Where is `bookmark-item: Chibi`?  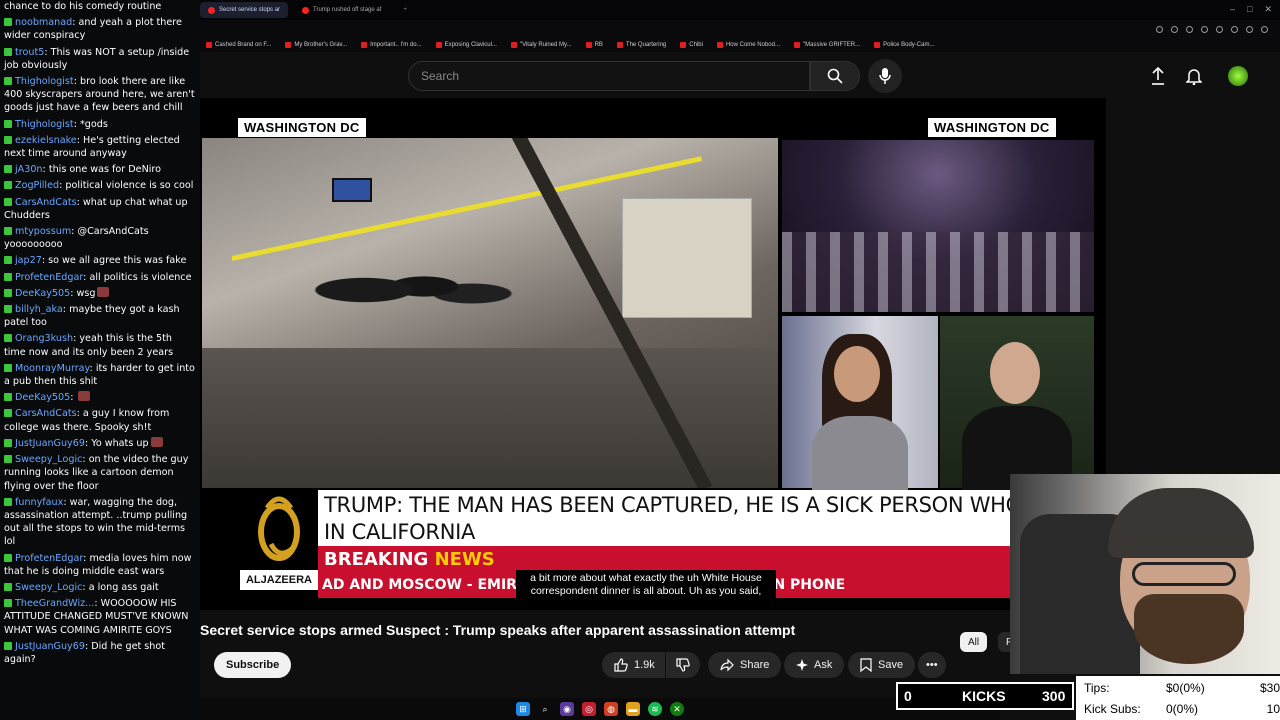 bookmark-item: Chibi is located at coordinates (691, 45).